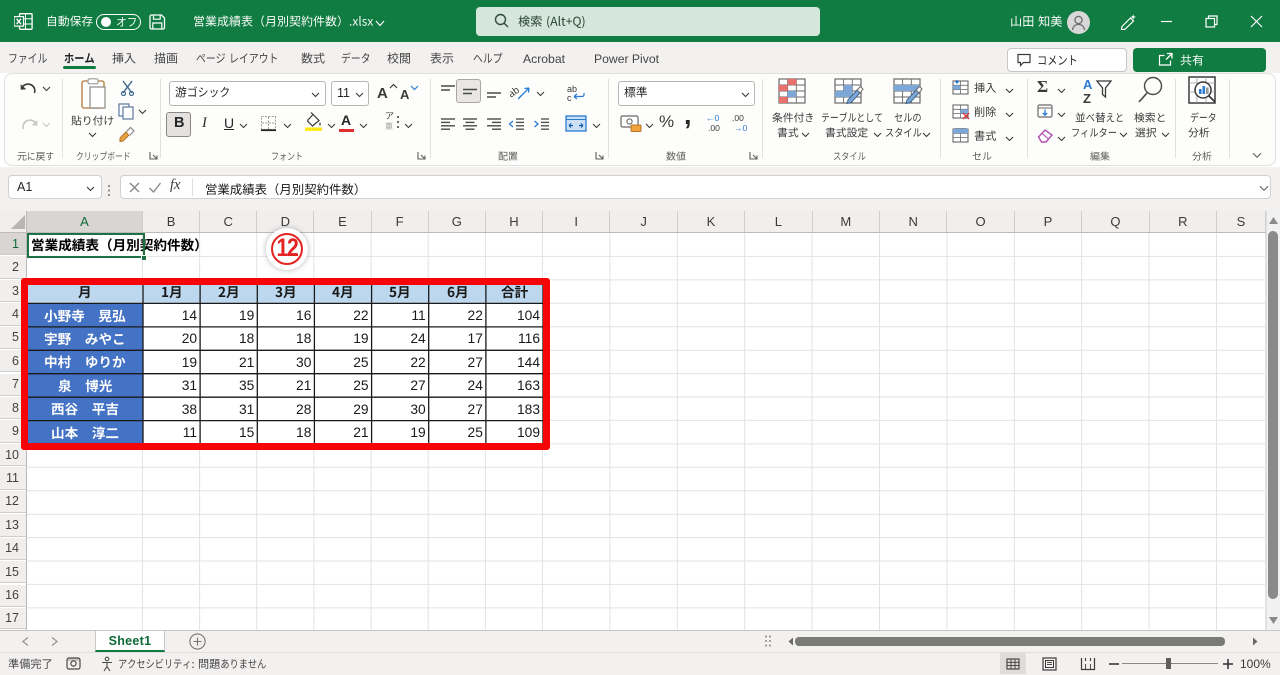  Describe the element at coordinates (741, 128) in the screenshot. I see `svg-text: →0` at that location.